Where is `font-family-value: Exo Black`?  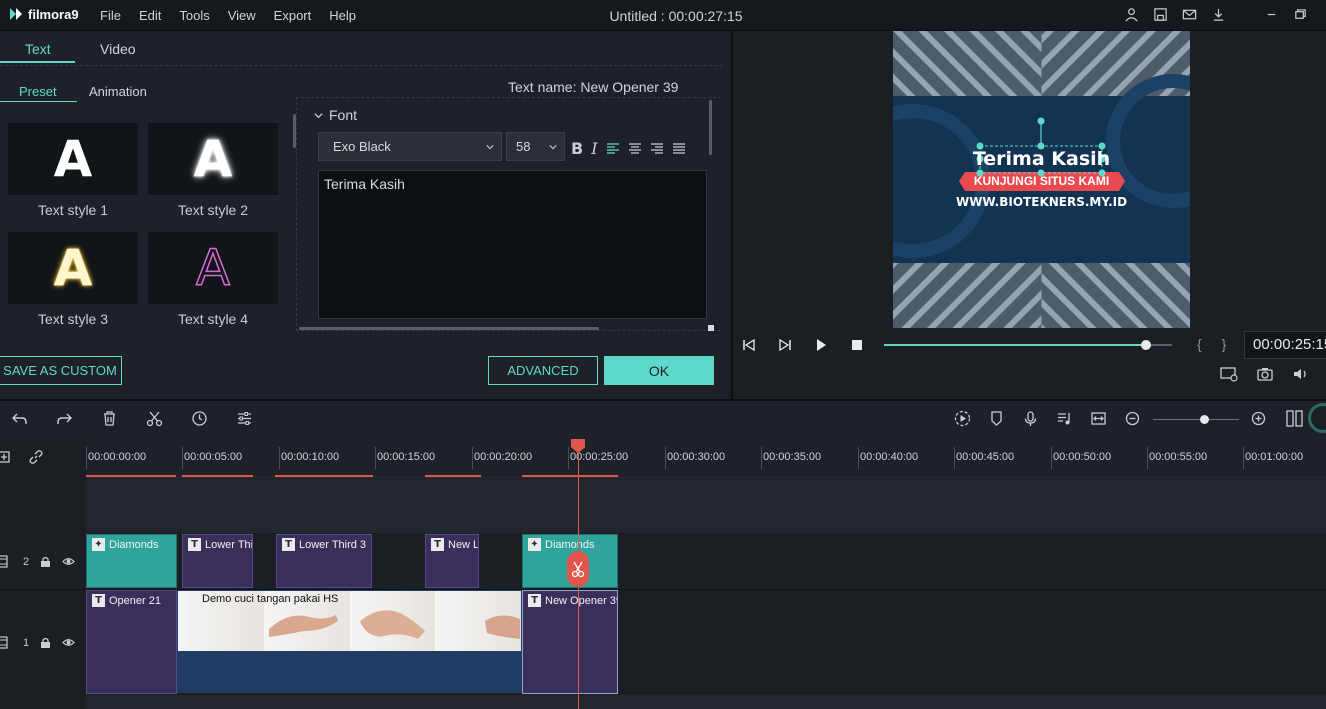 font-family-value: Exo Black is located at coordinates (362, 146).